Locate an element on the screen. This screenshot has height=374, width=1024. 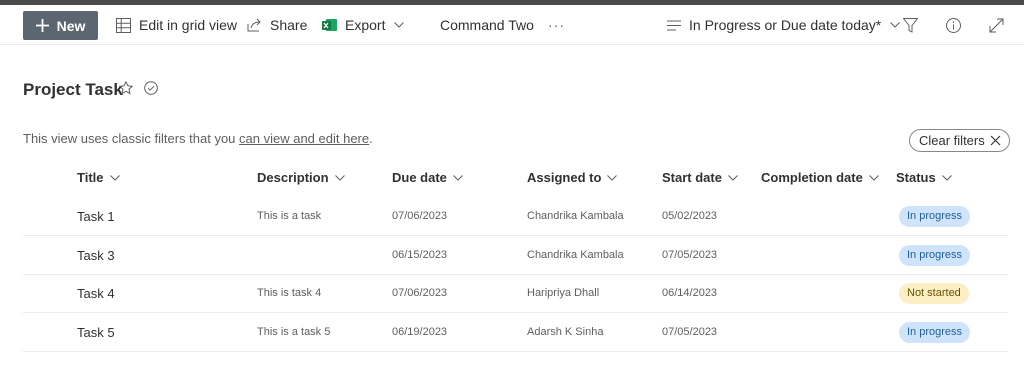
cell-start-date: 06/14/2023 is located at coordinates (690, 293).